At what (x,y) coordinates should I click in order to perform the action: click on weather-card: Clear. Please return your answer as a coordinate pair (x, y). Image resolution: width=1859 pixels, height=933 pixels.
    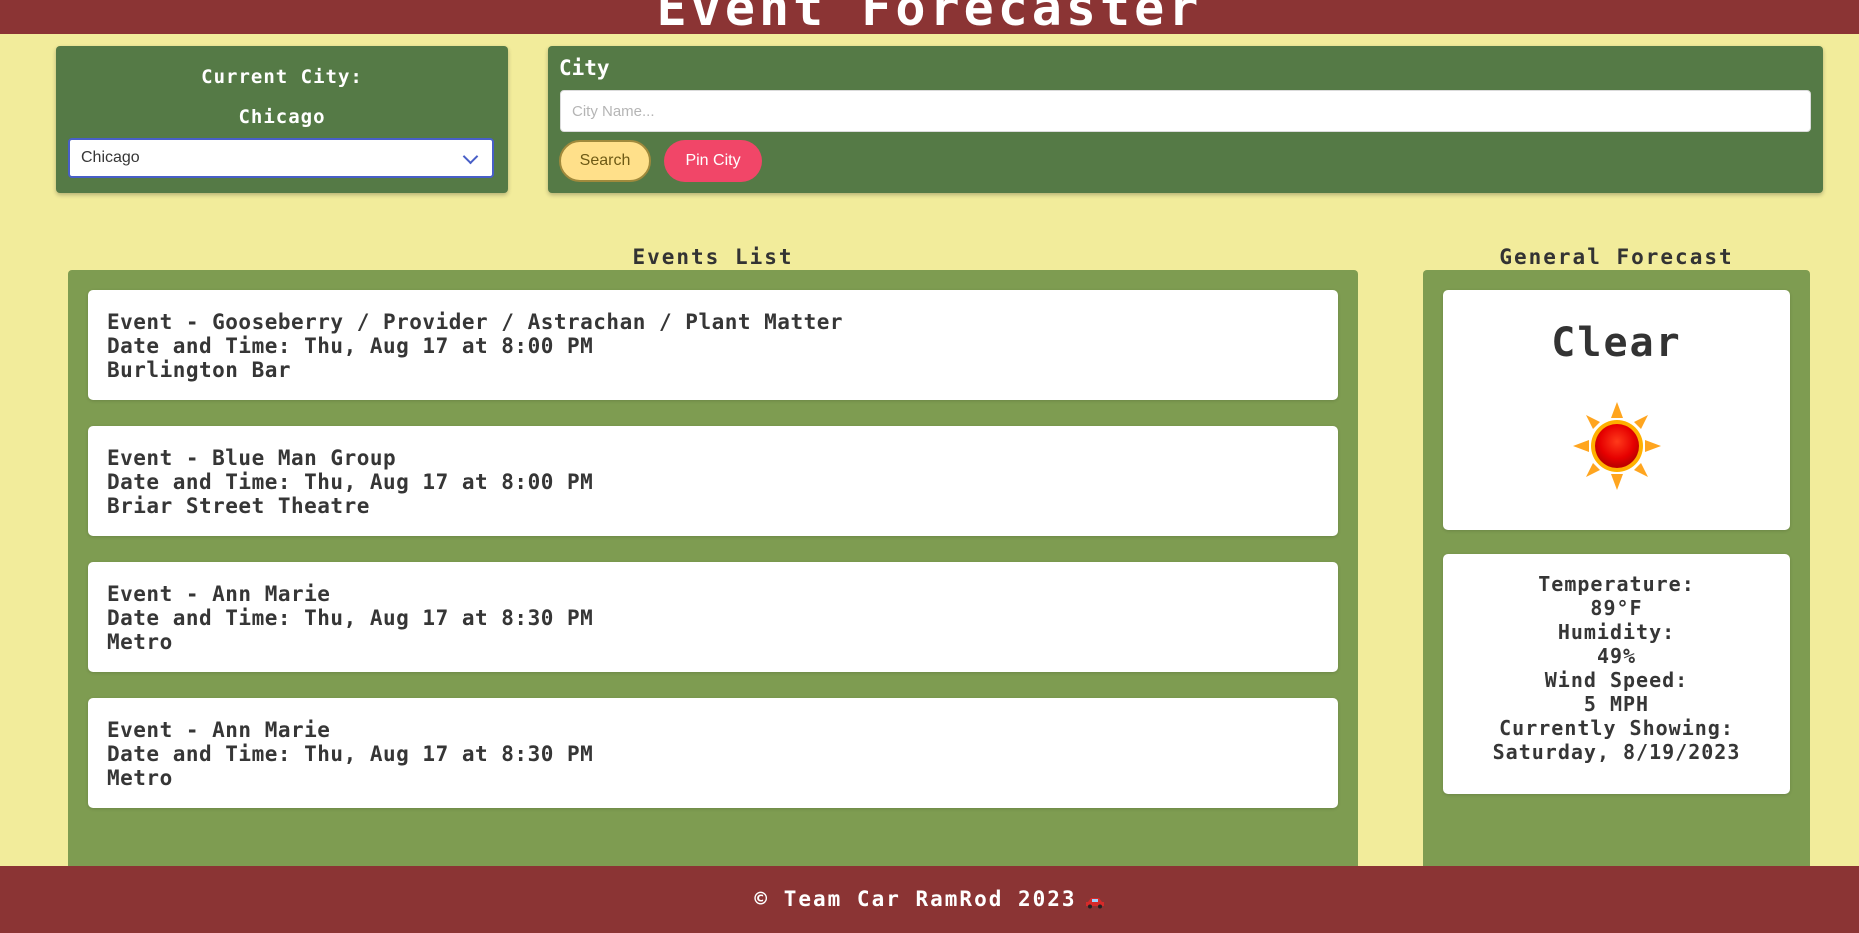
    Looking at the image, I should click on (1616, 410).